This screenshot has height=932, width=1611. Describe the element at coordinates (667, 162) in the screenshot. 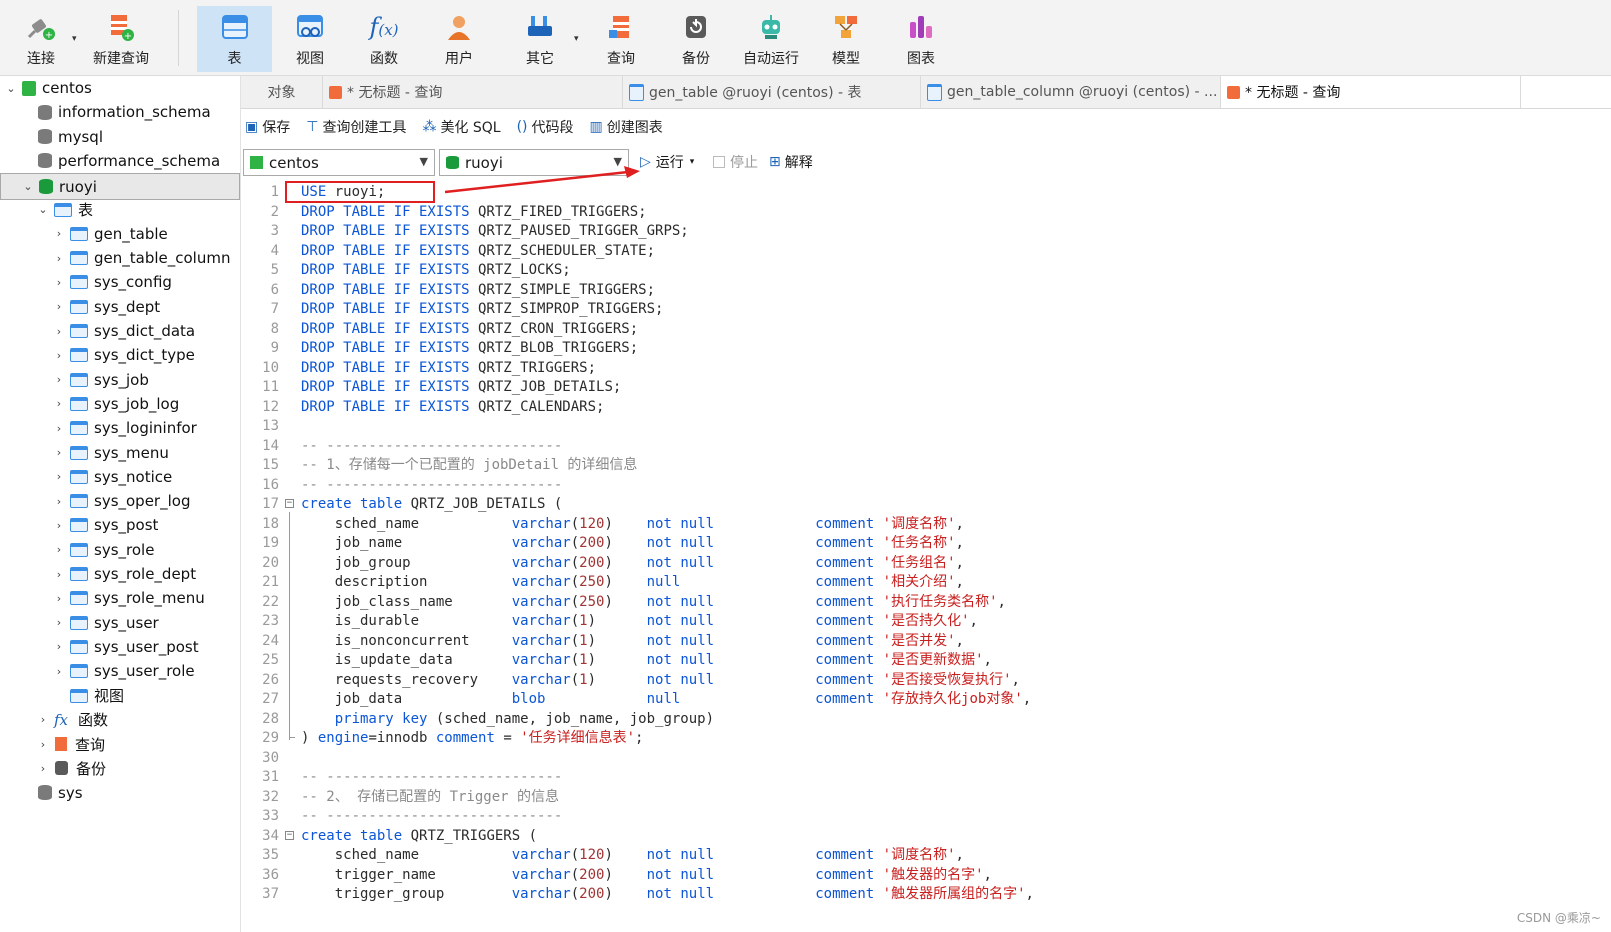

I see `run-button: ▷ 运行 ▾` at that location.